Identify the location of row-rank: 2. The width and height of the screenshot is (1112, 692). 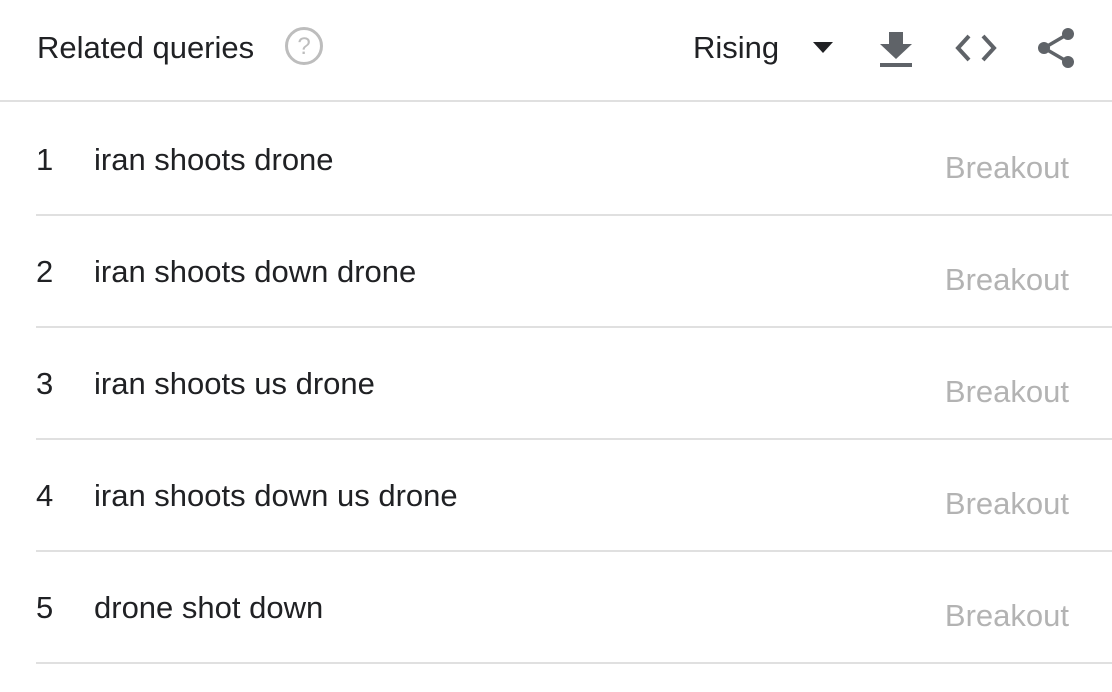
(45, 271).